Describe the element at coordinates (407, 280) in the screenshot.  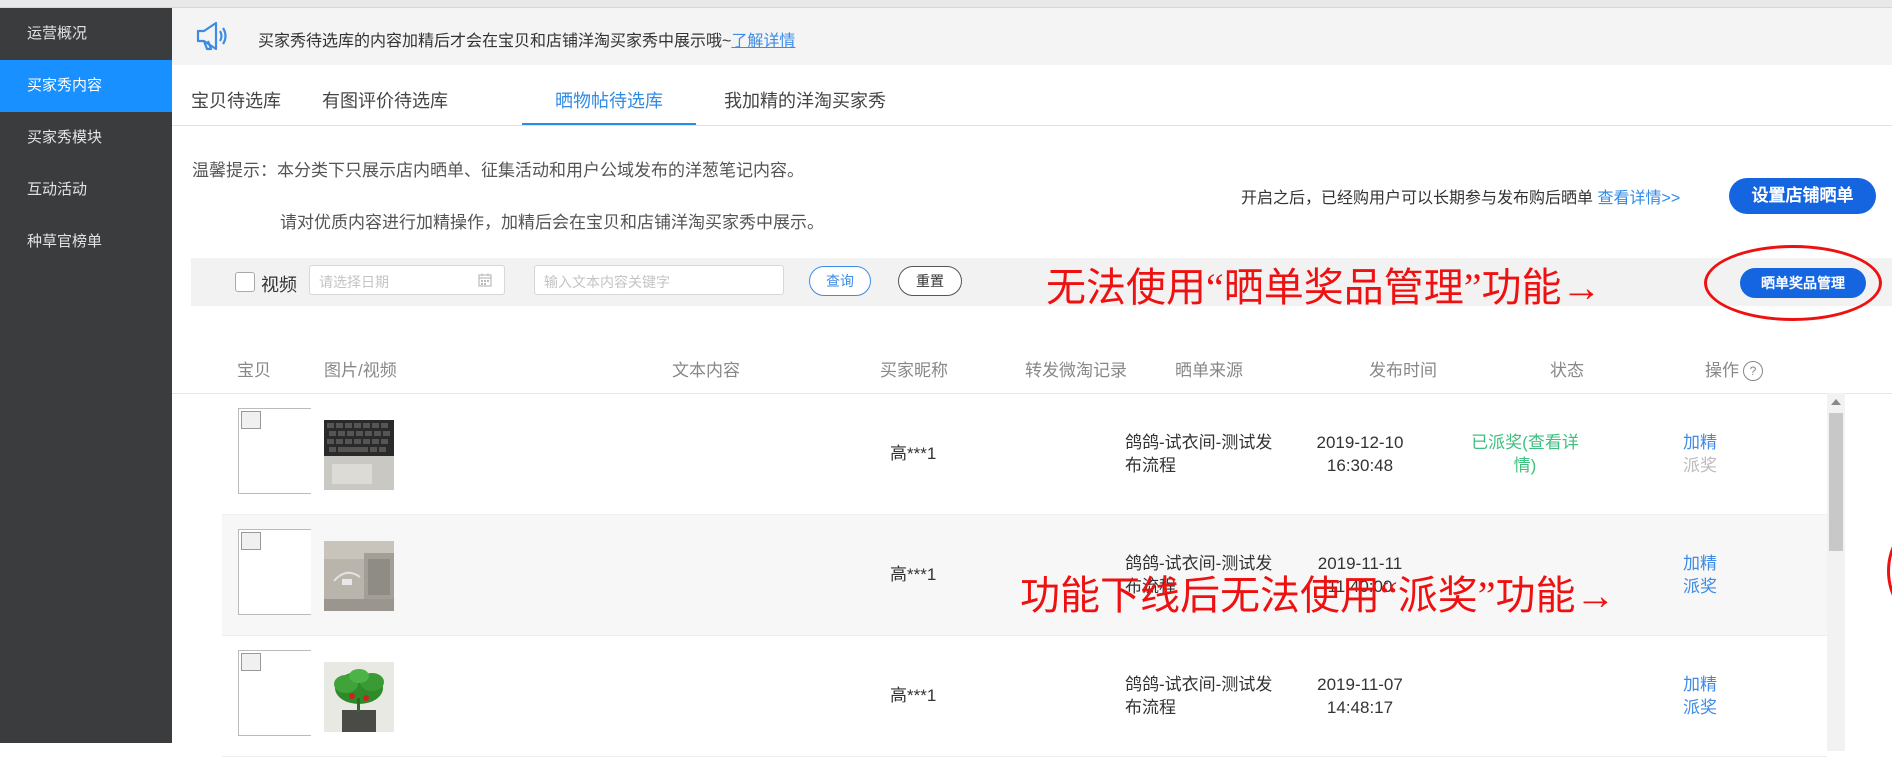
I see `date-picker-input: 请选择日期` at that location.